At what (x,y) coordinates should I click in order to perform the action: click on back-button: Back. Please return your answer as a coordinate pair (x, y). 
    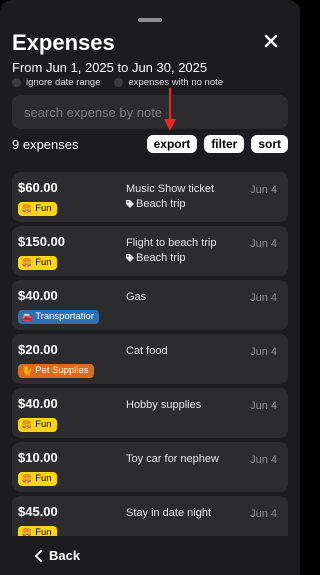
    Looking at the image, I should click on (57, 555).